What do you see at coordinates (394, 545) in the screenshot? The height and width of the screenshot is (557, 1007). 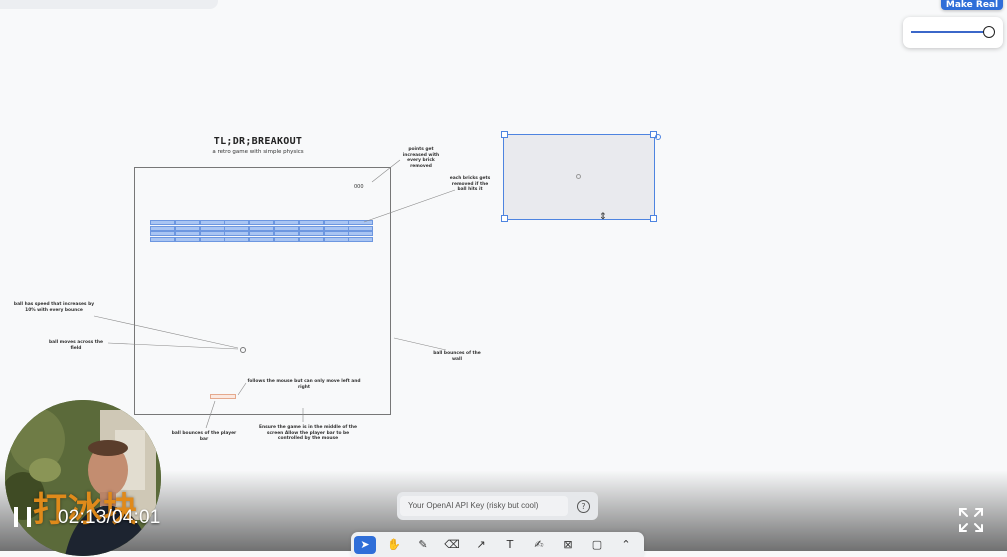 I see `hand-icon: ✋` at bounding box center [394, 545].